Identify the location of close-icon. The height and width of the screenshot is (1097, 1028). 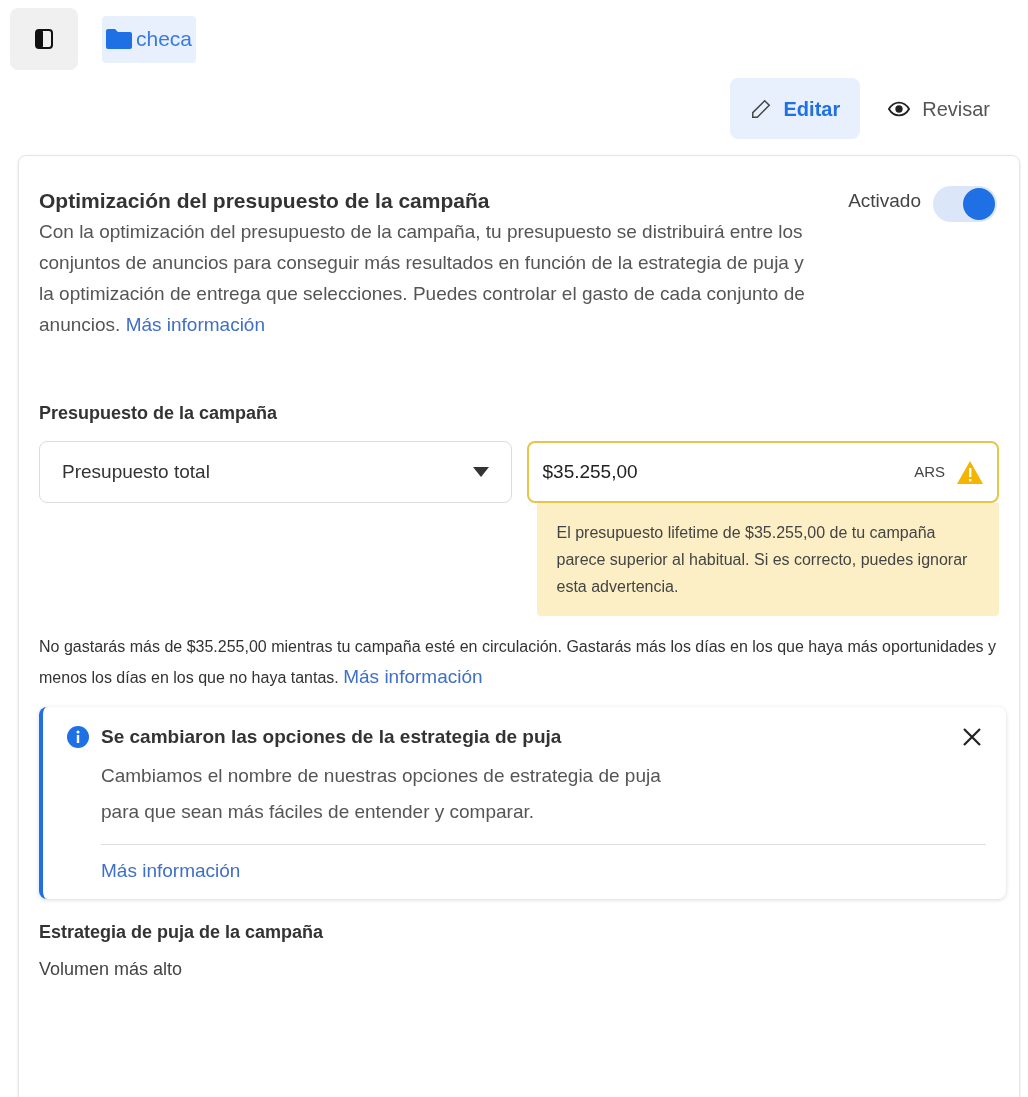
(972, 737).